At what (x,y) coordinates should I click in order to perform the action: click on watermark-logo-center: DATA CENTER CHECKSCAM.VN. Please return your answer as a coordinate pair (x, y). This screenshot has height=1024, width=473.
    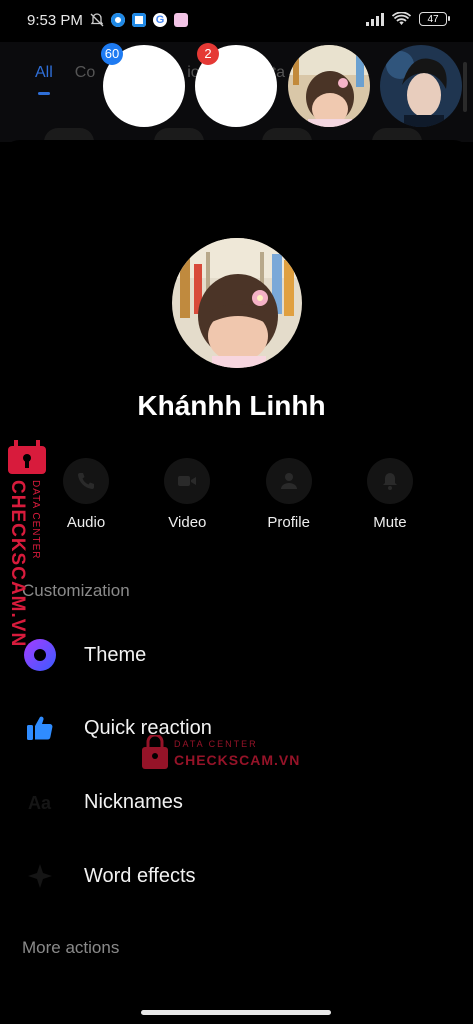
    Looking at the image, I should click on (220, 755).